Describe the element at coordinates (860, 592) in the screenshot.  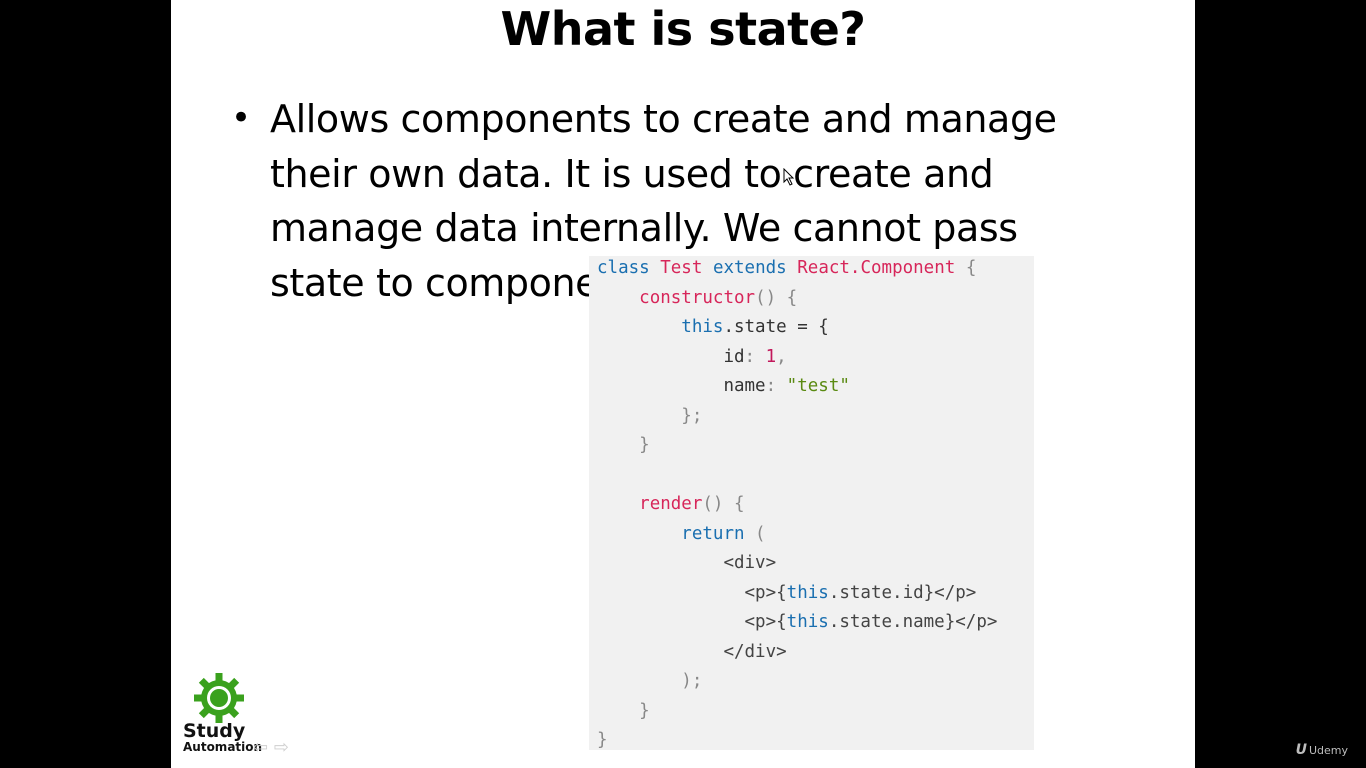
I see `code-line: <p>{this.state.id}</p>` at that location.